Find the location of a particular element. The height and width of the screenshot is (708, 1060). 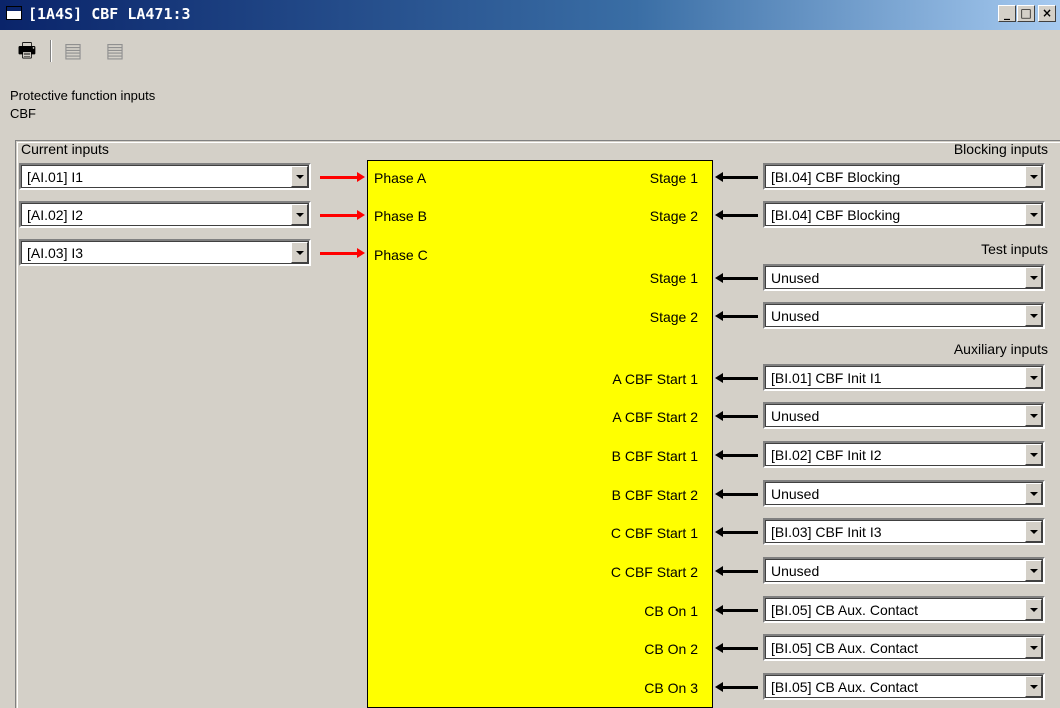

aux-input-select-9: [BI.05] CB Aux. Contact is located at coordinates (904, 686).